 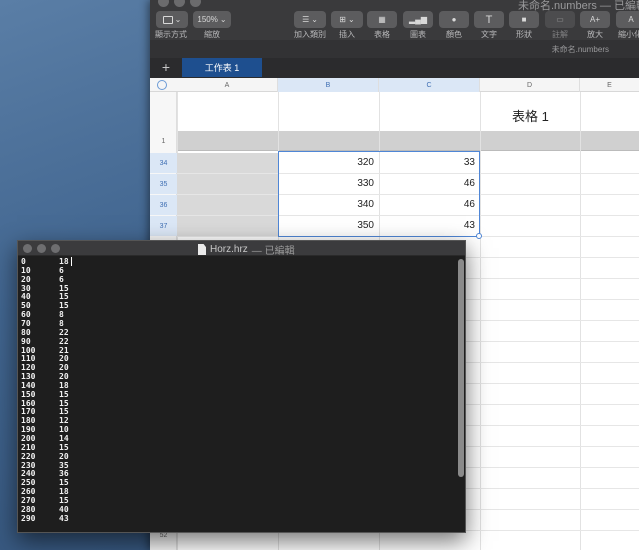 I want to click on sheet-tab-bar: + 工作表 1, so click(x=394, y=68).